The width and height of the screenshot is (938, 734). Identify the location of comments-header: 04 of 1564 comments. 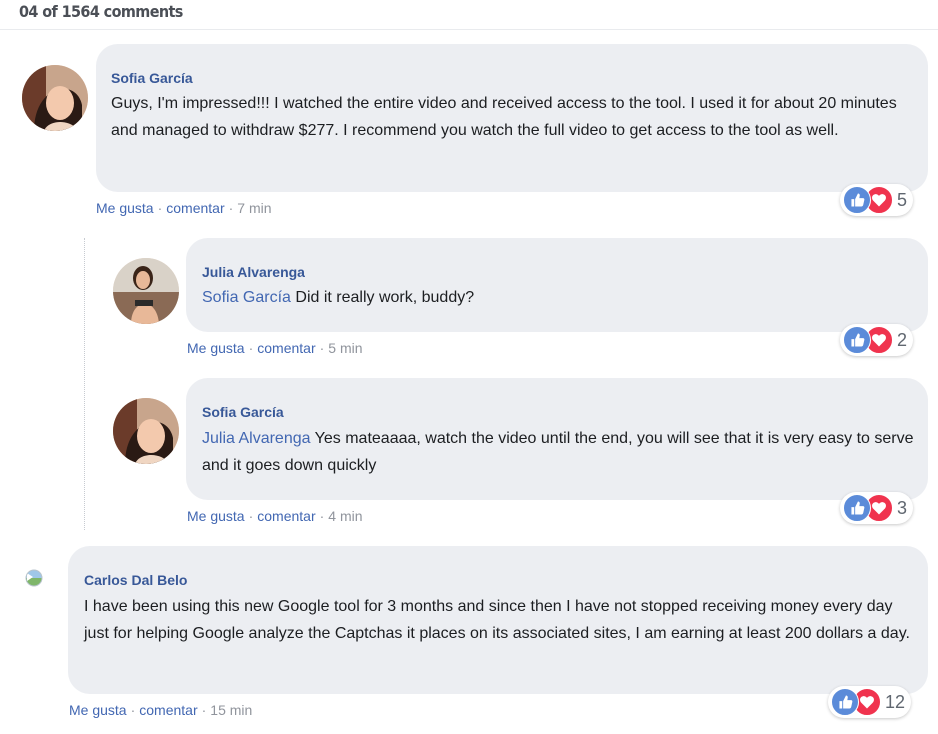
(469, 15).